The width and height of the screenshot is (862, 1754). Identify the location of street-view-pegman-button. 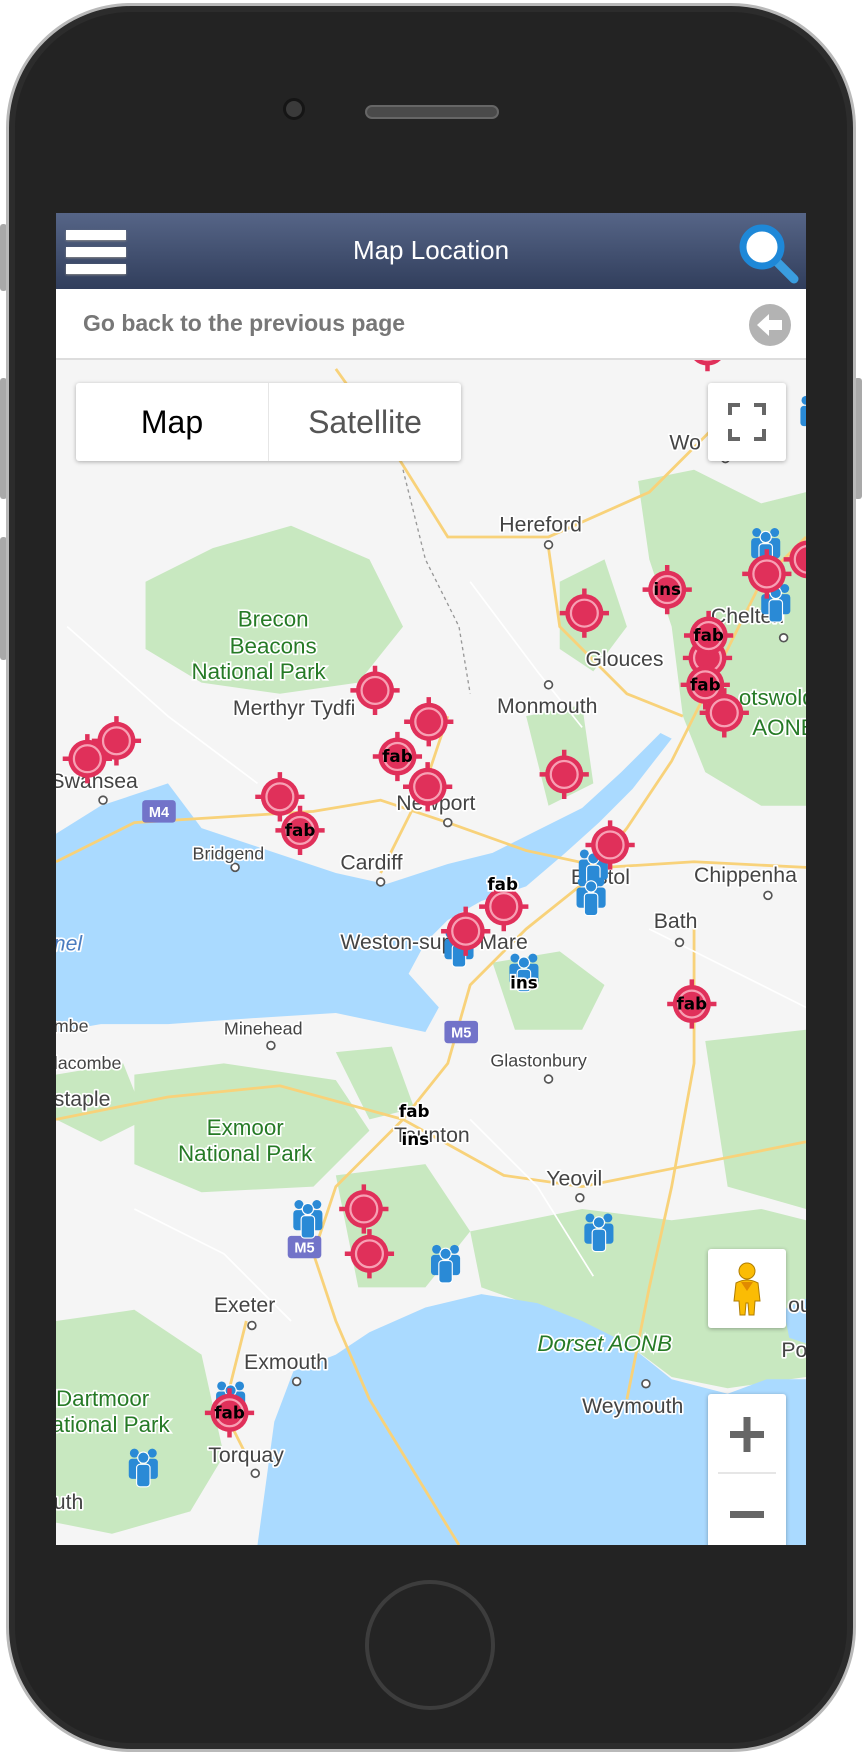
(747, 1288).